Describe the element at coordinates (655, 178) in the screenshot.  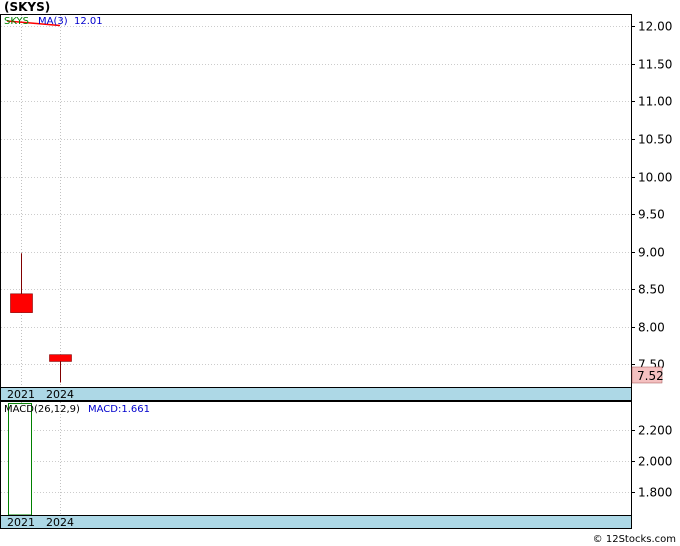
I see `price-y-tick-label: 10.00` at that location.